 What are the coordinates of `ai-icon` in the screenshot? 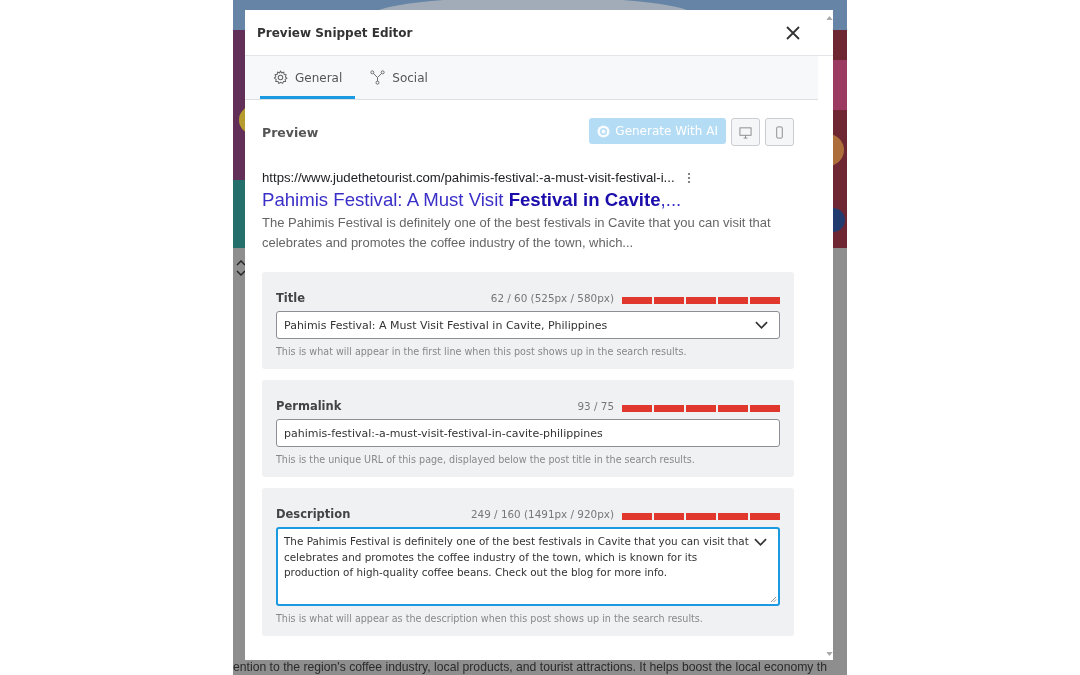 It's located at (604, 131).